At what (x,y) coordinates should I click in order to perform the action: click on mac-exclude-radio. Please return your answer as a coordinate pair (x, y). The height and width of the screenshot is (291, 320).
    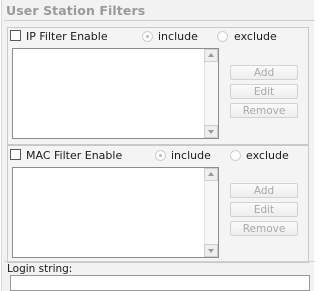
    Looking at the image, I should click on (235, 155).